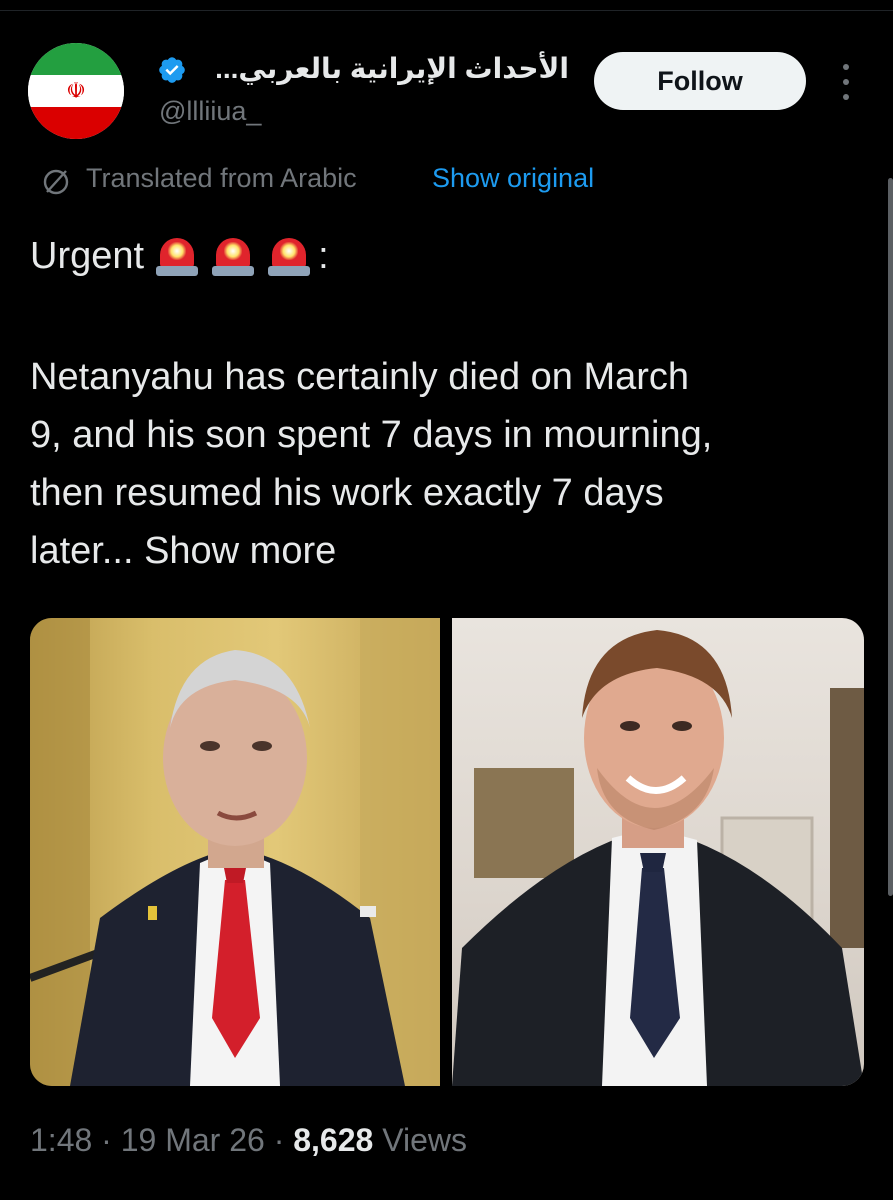 The width and height of the screenshot is (893, 1200). I want to click on scrollbar-thumb, so click(890, 537).